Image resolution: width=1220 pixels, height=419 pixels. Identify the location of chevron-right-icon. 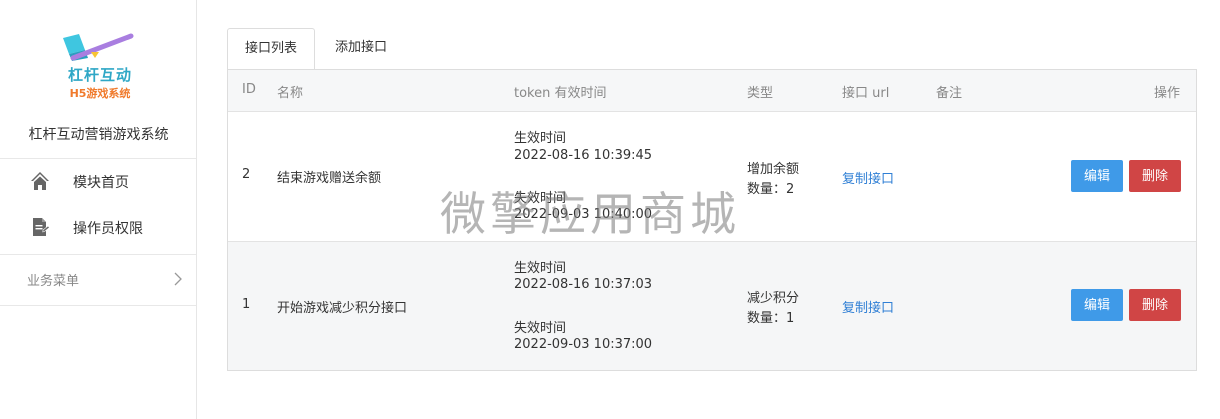
(178, 279).